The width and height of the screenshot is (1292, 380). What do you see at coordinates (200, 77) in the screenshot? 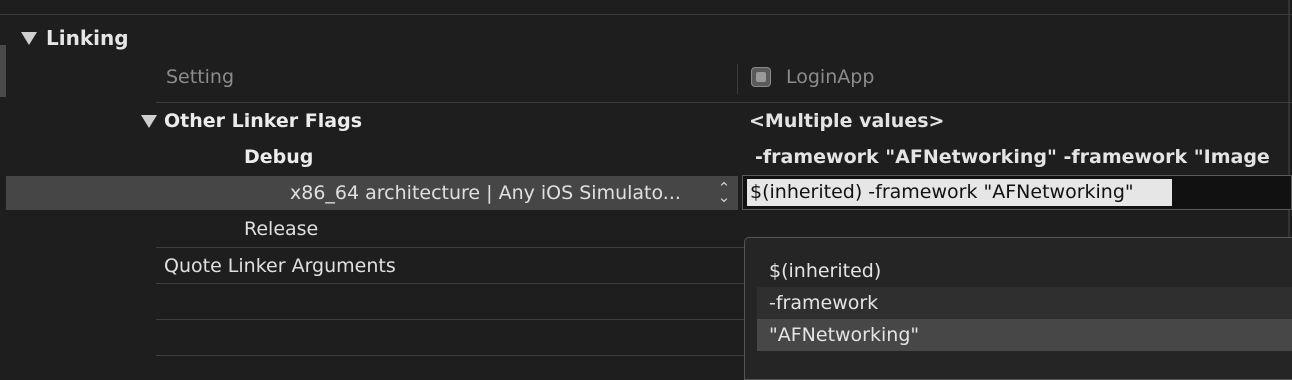
I see `setting-column-header: Setting` at bounding box center [200, 77].